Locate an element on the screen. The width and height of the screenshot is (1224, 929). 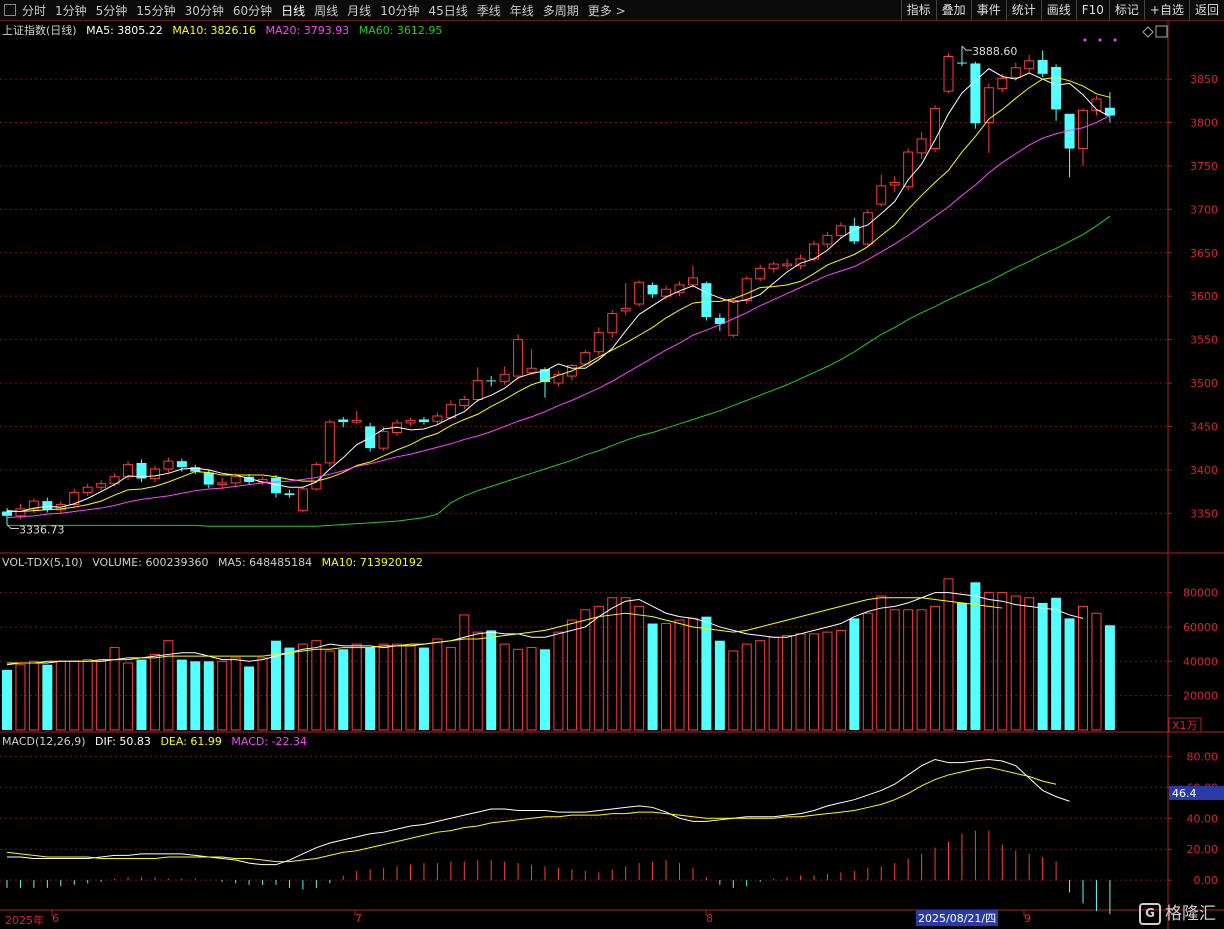
y-tick-label: 3600 is located at coordinates (1204, 296).